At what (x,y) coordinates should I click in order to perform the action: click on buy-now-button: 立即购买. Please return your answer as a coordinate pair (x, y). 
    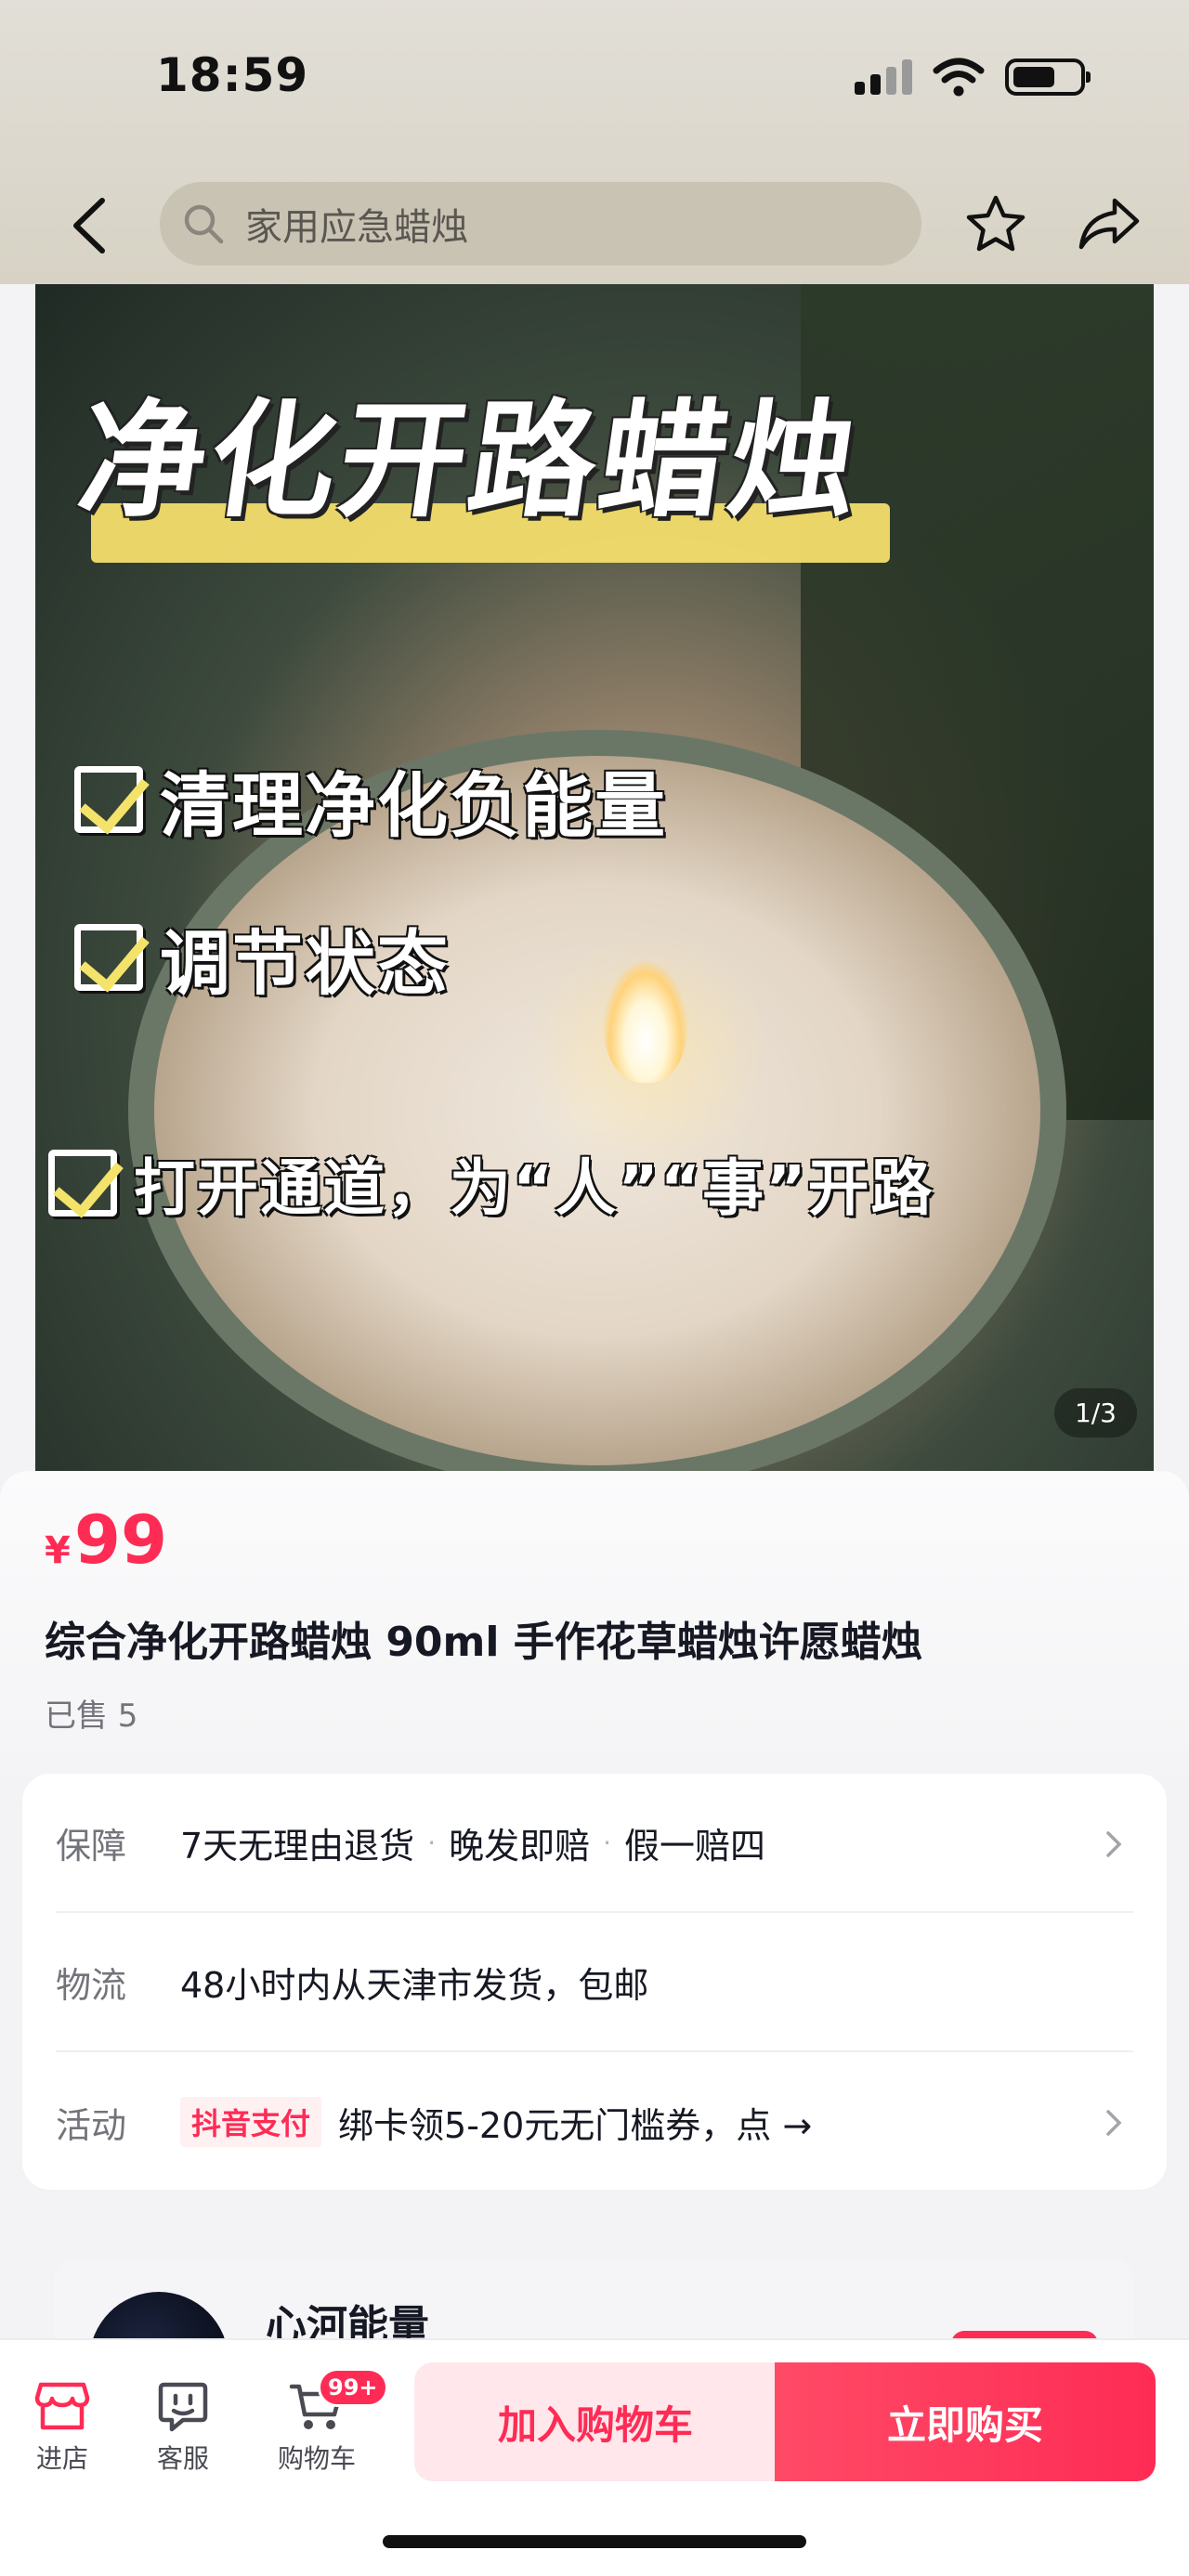
    Looking at the image, I should click on (966, 2421).